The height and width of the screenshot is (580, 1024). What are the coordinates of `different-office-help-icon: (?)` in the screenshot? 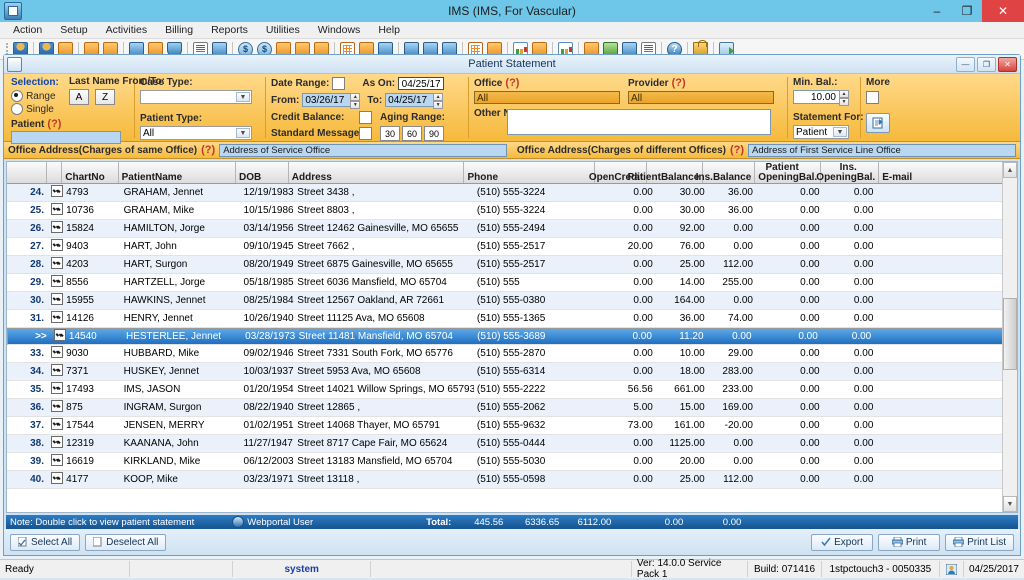 It's located at (737, 150).